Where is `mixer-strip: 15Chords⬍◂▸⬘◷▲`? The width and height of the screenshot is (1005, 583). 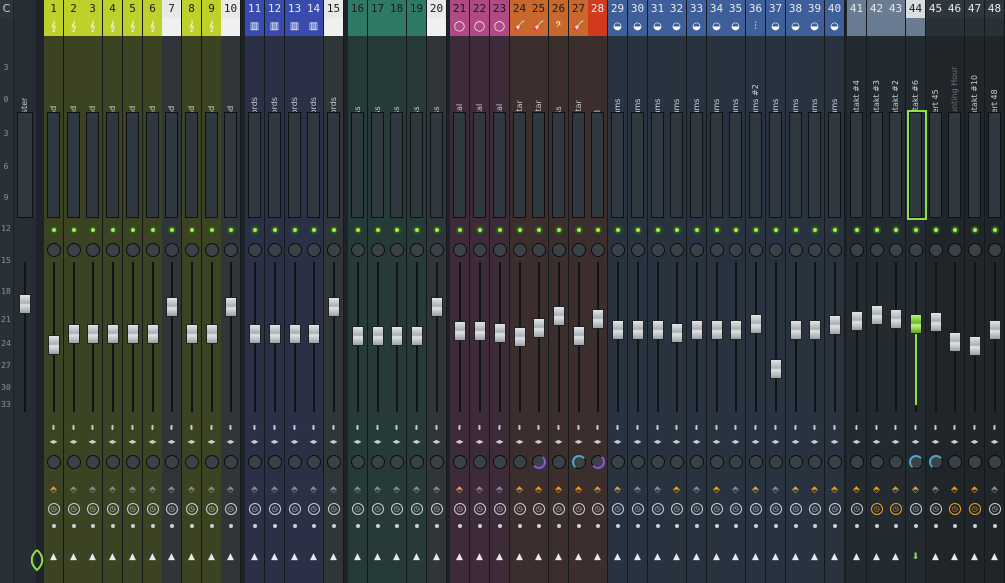 mixer-strip: 15Chords⬍◂▸⬘◷▲ is located at coordinates (334, 291).